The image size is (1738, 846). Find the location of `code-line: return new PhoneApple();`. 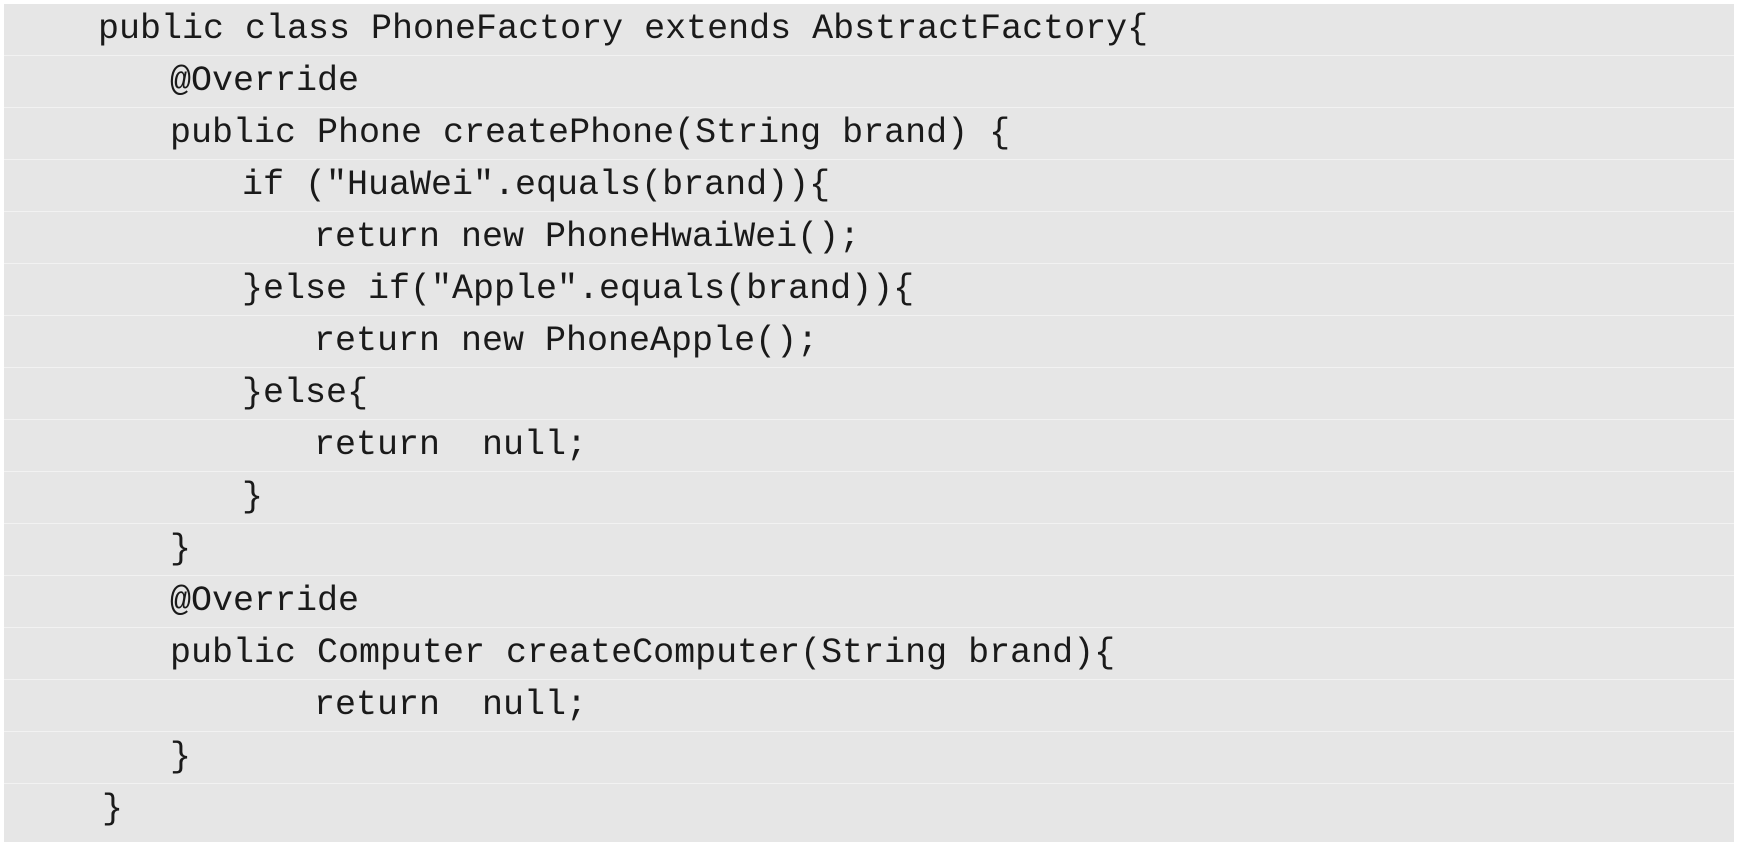

code-line: return new PhoneApple(); is located at coordinates (869, 342).